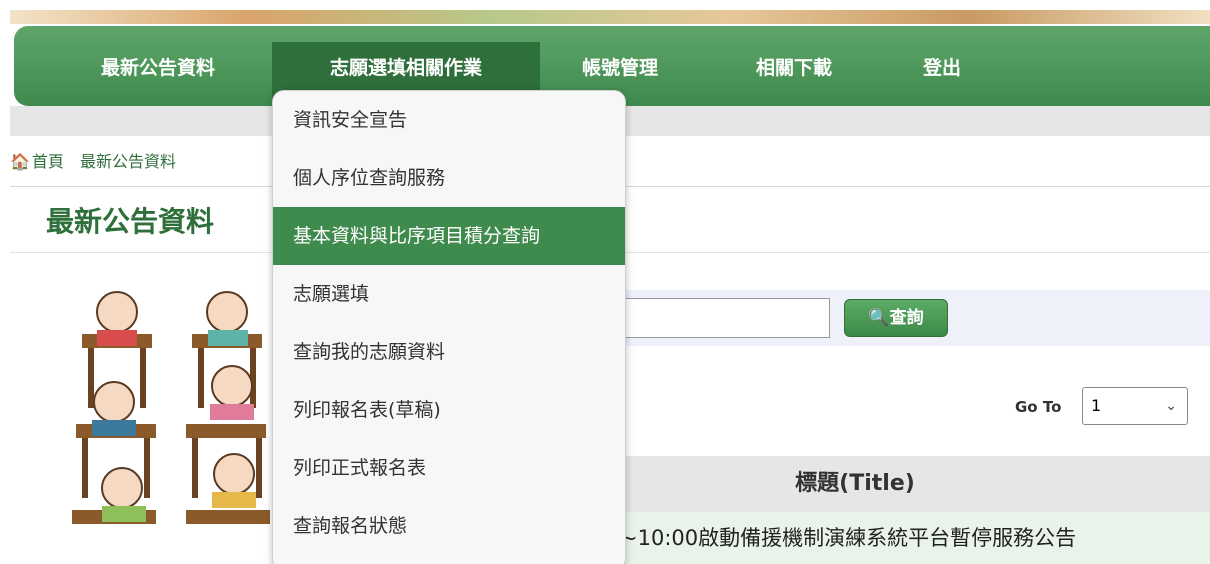 This screenshot has width=1210, height=564. Describe the element at coordinates (1171, 406) in the screenshot. I see `chevron-down-icon: ⌄` at that location.